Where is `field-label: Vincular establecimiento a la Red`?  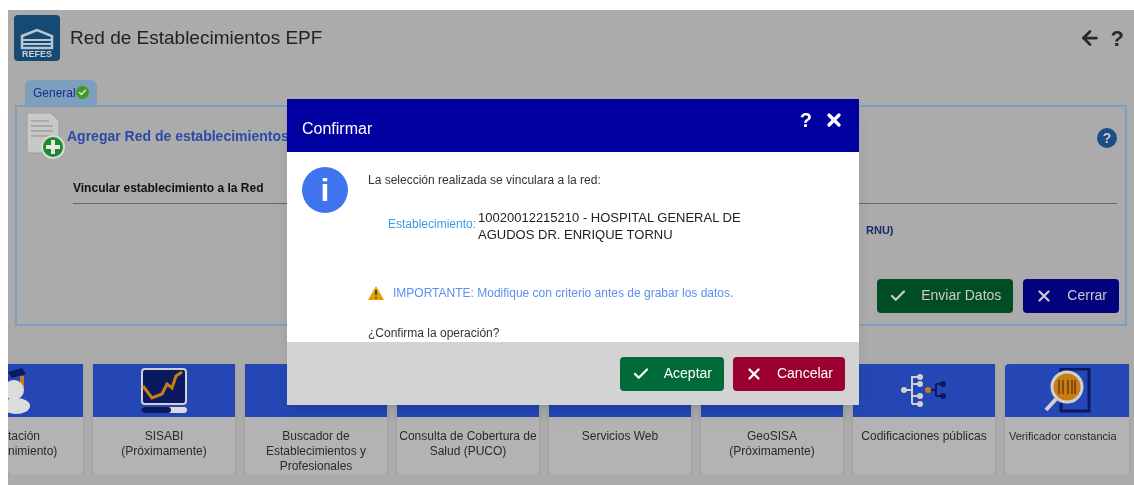 field-label: Vincular establecimiento a la Red is located at coordinates (168, 188).